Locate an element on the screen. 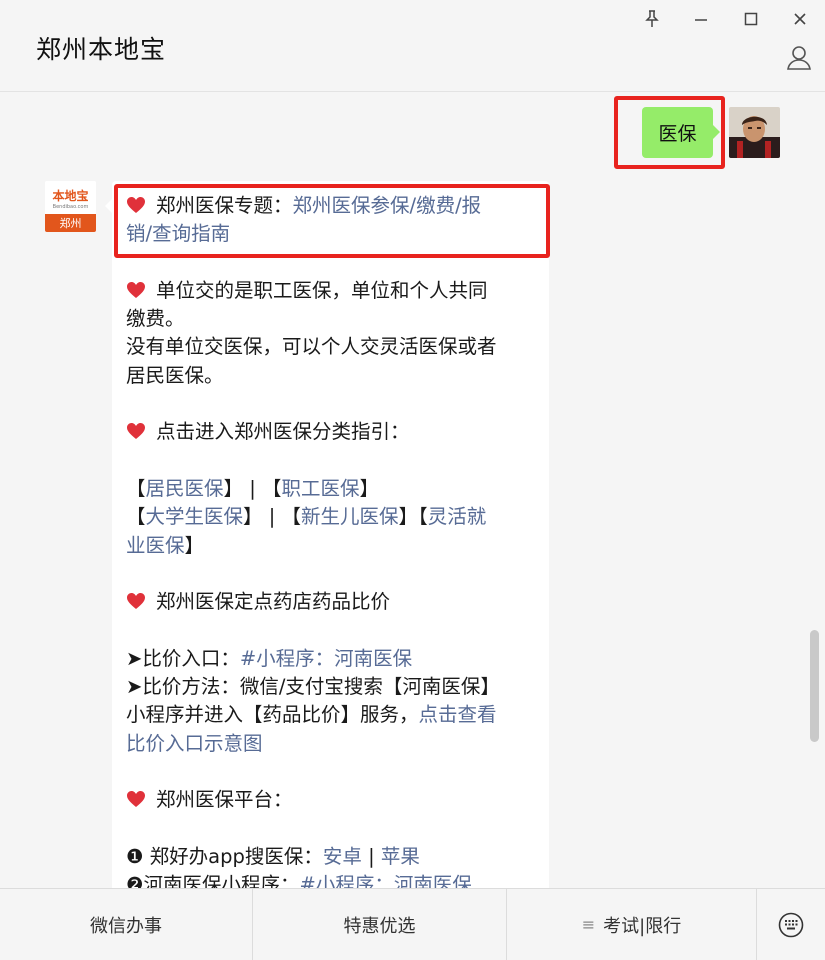  link-xinshenger-yibao: 新生儿医保 is located at coordinates (350, 516).